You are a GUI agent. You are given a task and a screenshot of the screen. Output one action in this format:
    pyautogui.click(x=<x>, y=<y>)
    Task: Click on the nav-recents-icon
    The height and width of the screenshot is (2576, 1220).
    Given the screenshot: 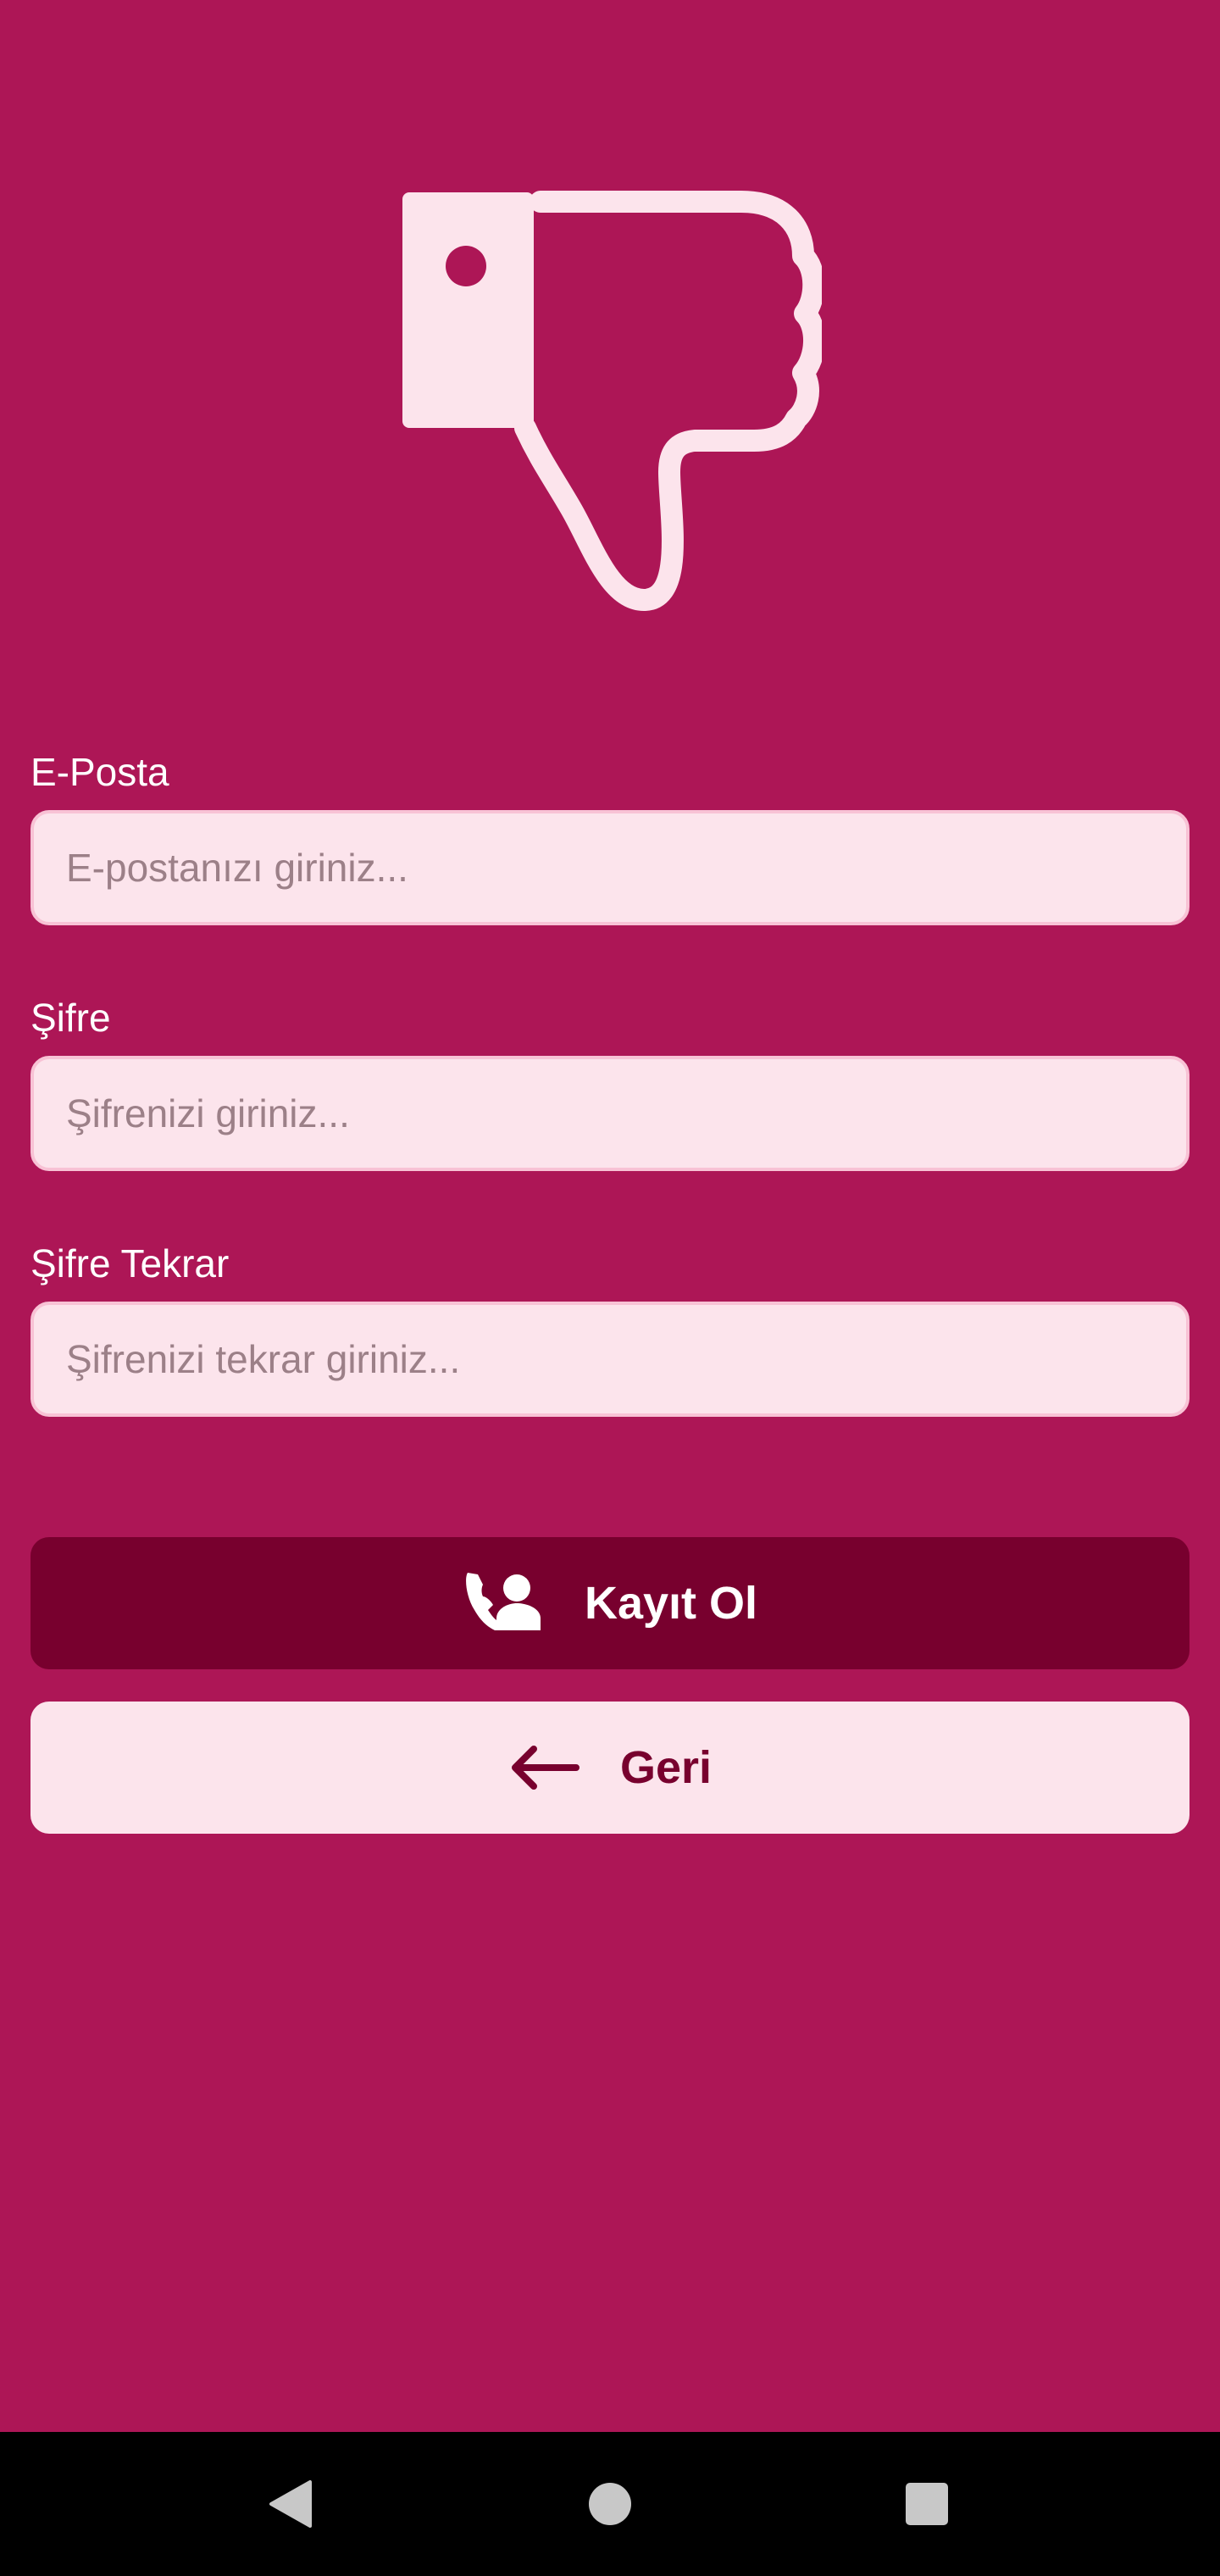 What is the action you would take?
    pyautogui.click(x=927, y=2504)
    